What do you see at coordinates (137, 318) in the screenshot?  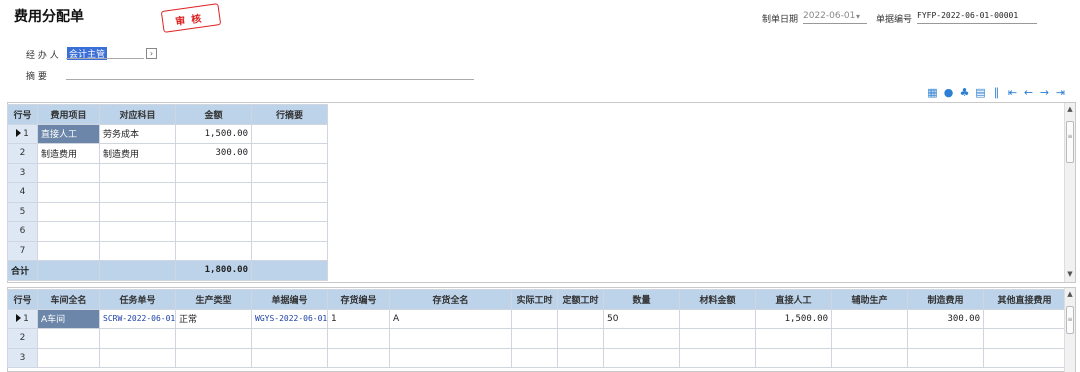 I see `cell-task: SCRW-2022-06-01-0` at bounding box center [137, 318].